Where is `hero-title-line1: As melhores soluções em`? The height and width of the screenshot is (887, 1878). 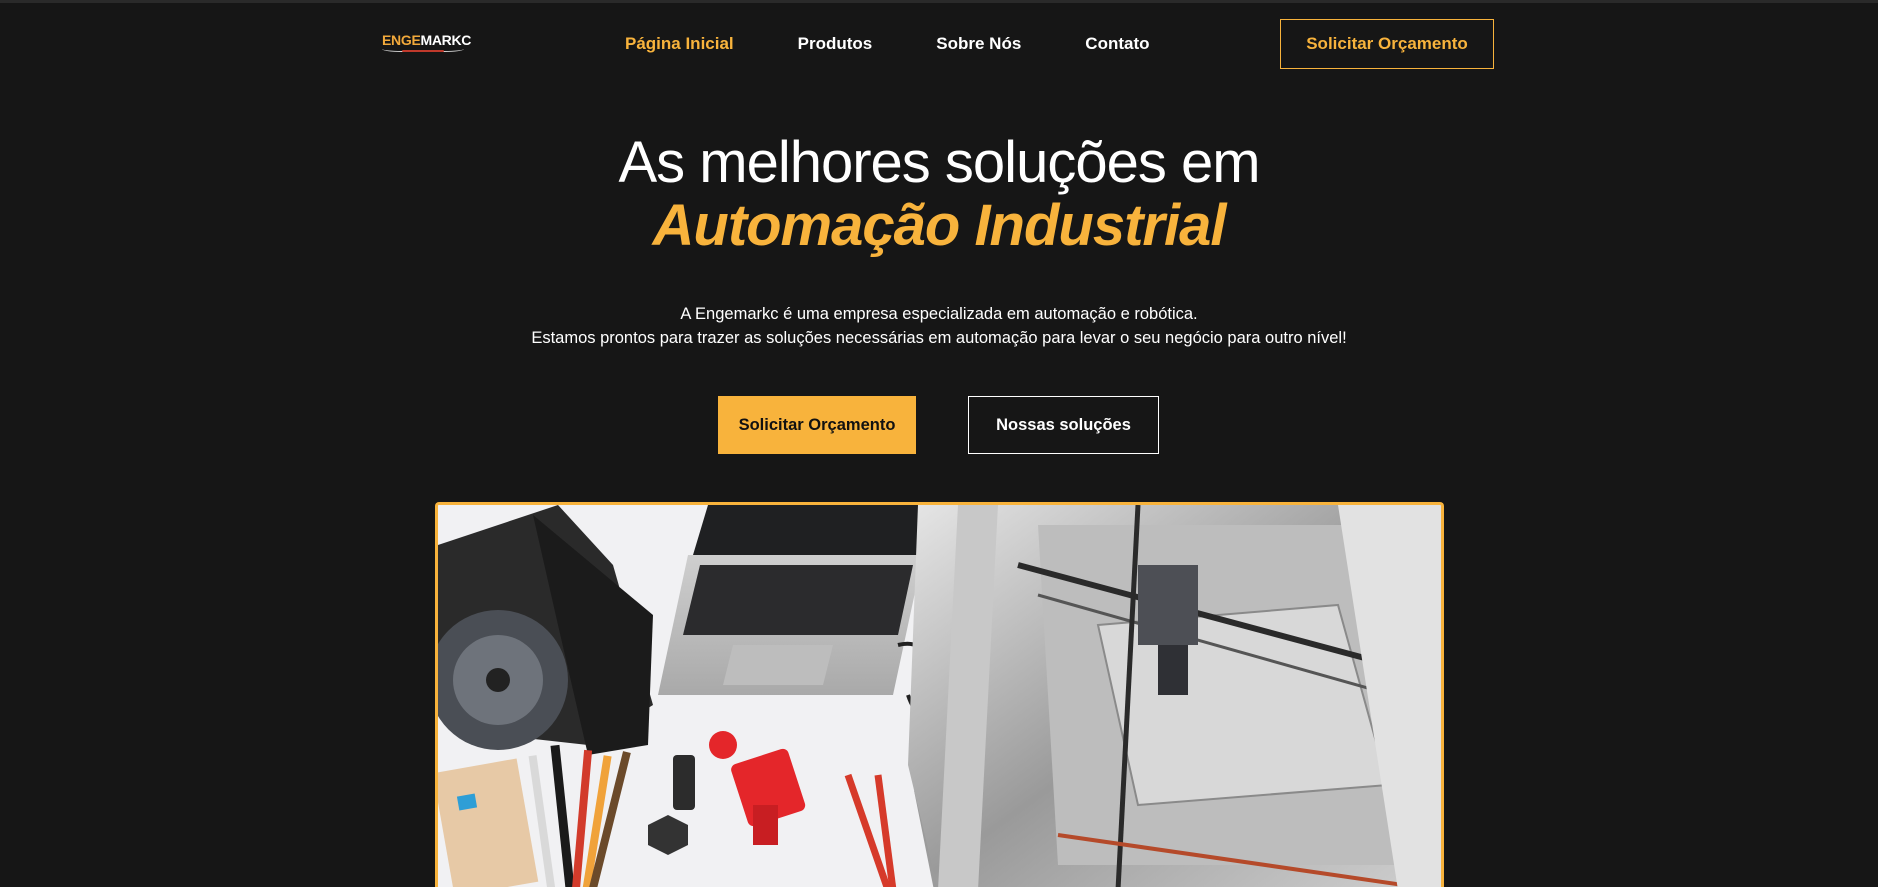 hero-title-line1: As melhores soluções em is located at coordinates (939, 162).